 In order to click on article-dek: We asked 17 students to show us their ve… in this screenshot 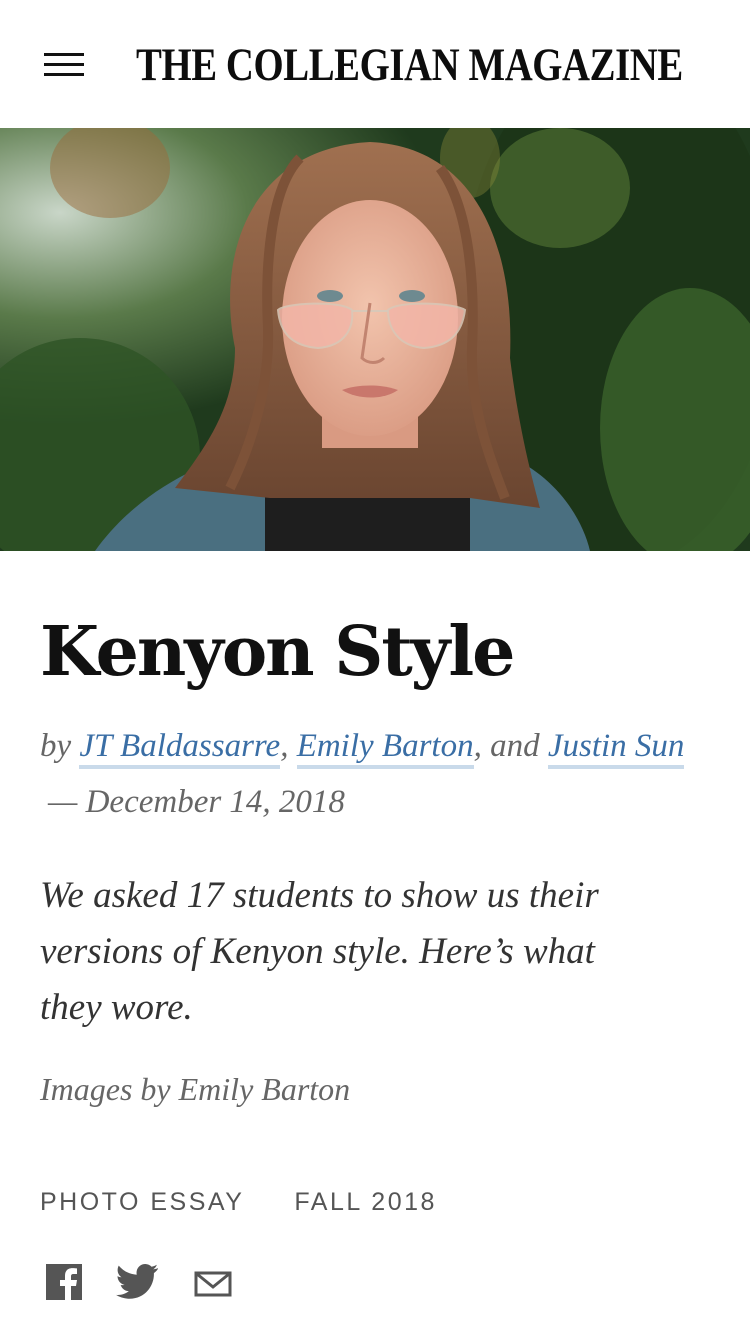, I will do `click(319, 951)`.